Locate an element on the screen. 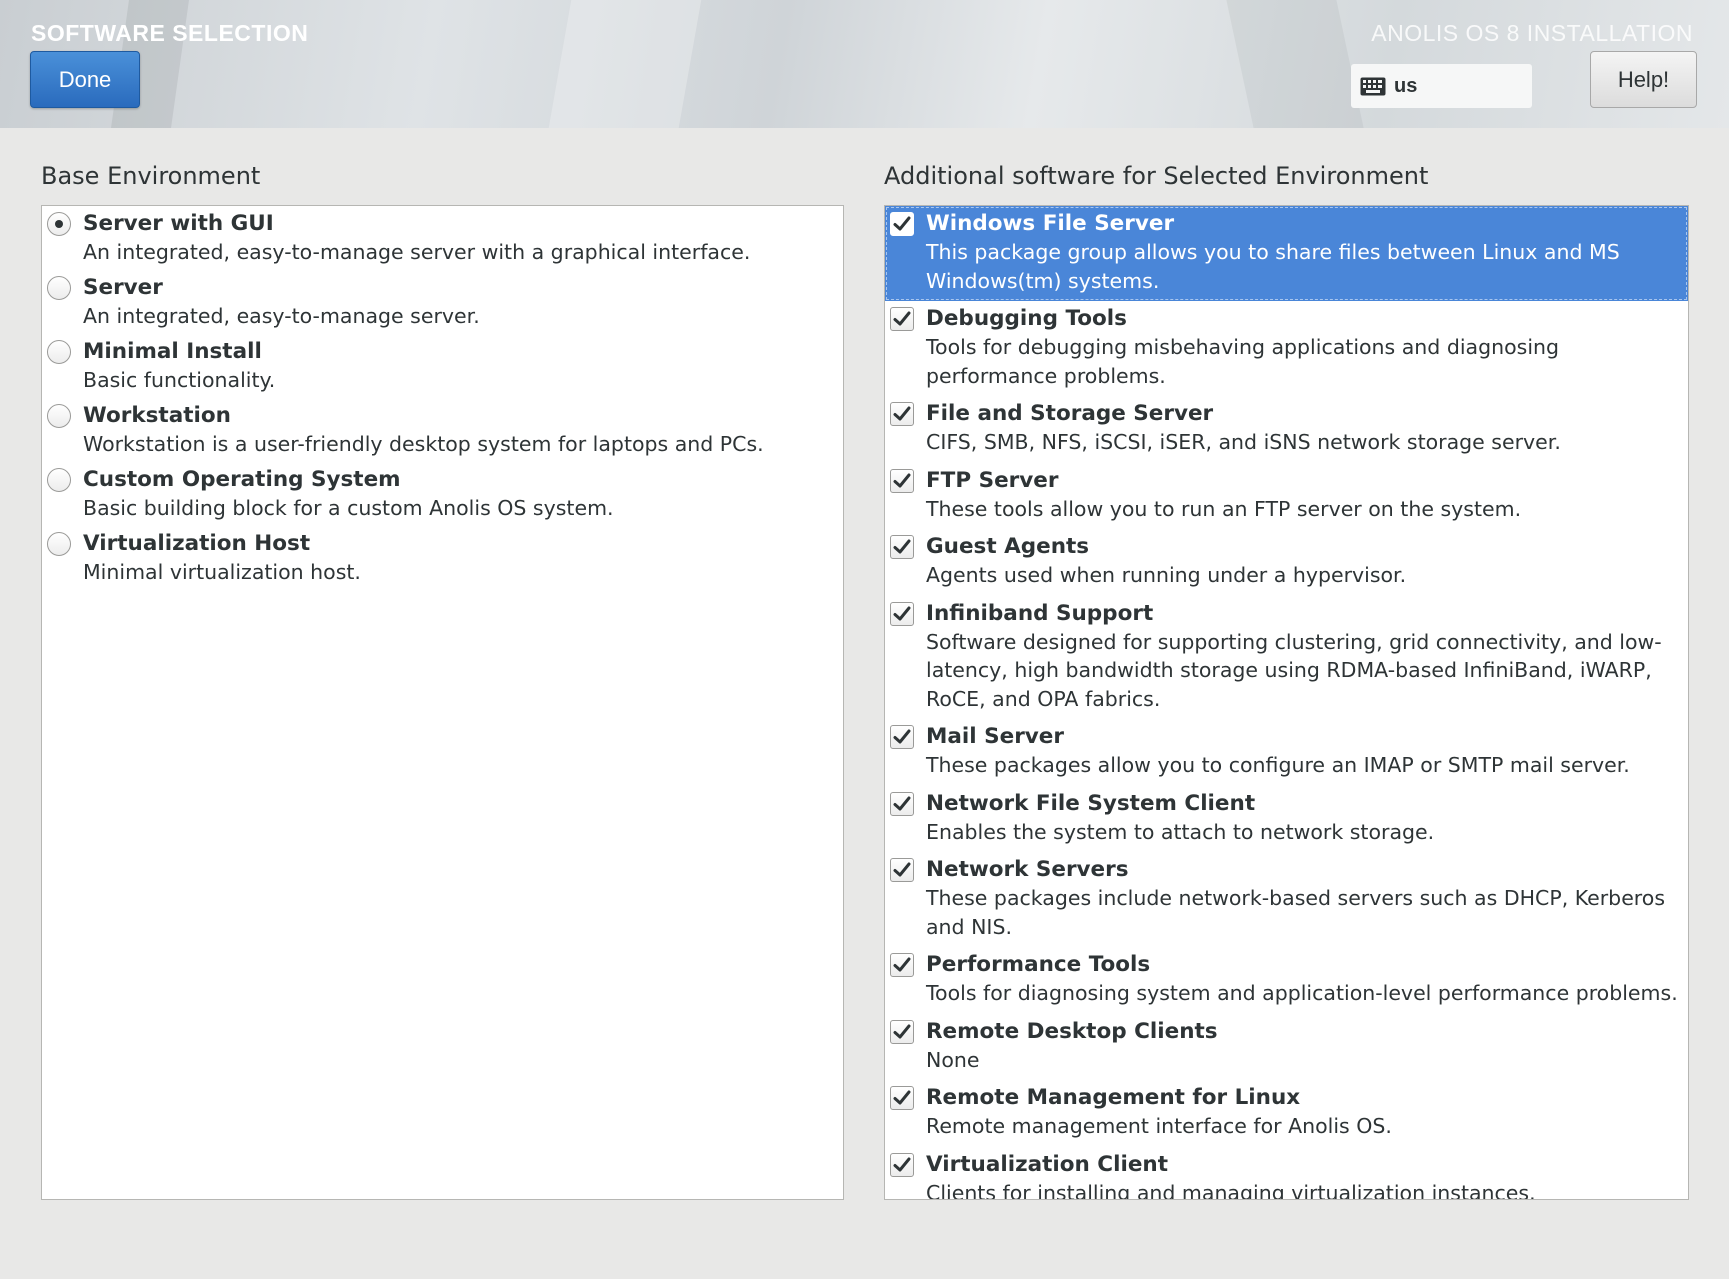 The image size is (1729, 1279). help-button: Help! is located at coordinates (1643, 79).